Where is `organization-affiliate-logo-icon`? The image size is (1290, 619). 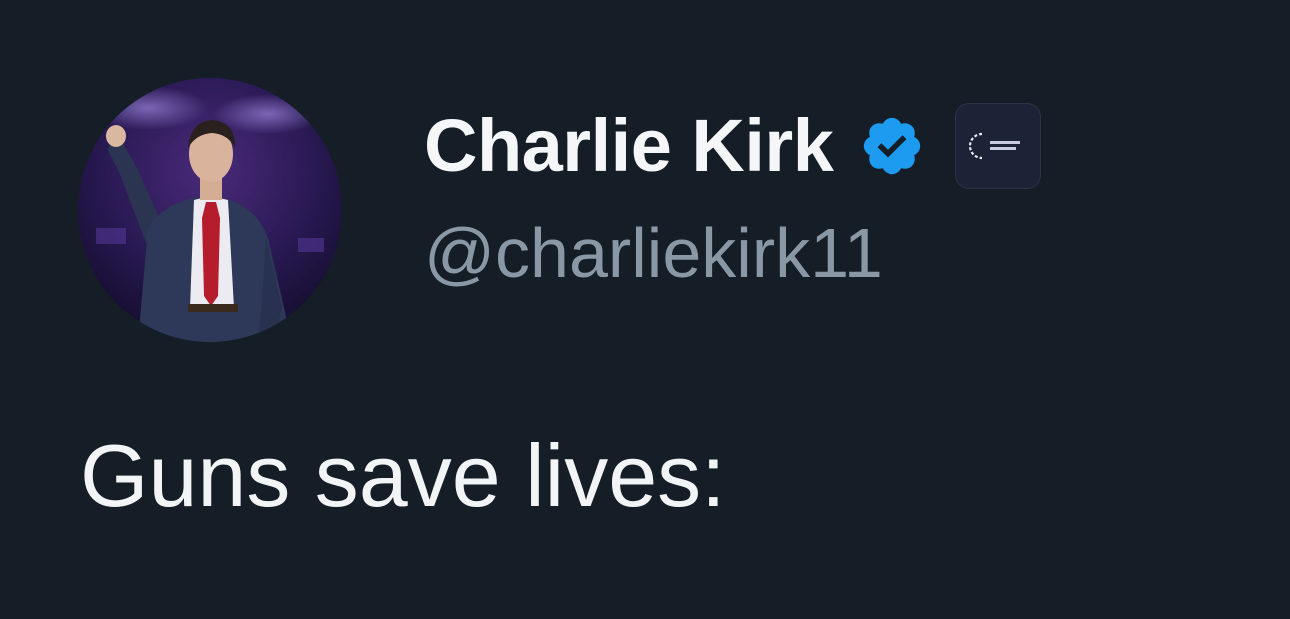 organization-affiliate-logo-icon is located at coordinates (995, 146).